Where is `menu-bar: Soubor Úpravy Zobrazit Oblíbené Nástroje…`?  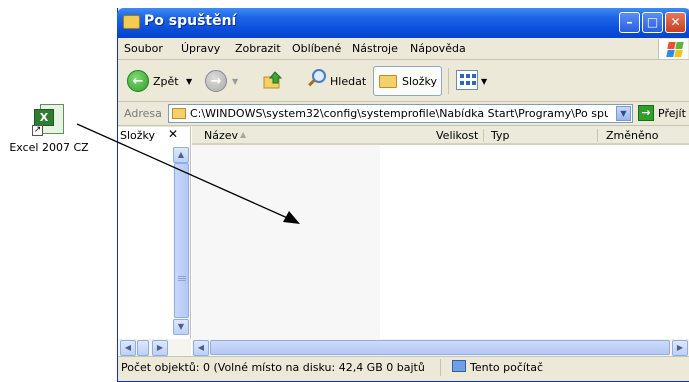
menu-bar: Soubor Úpravy Zobrazit Oblíbené Nástroje… is located at coordinates (403, 49).